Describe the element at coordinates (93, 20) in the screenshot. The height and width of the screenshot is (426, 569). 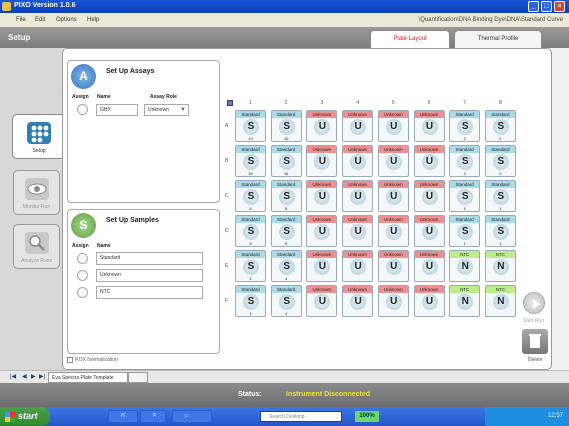
I see `menu-help: Help` at that location.